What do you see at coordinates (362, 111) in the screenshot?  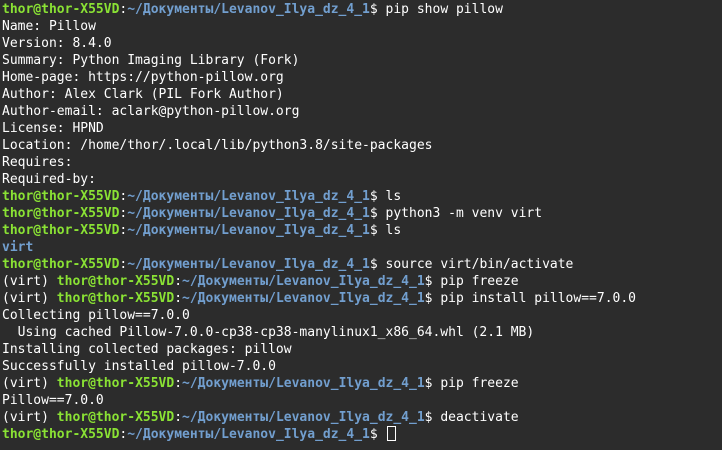 I see `output-line: Author-email: aclark@python-pillow.org` at bounding box center [362, 111].